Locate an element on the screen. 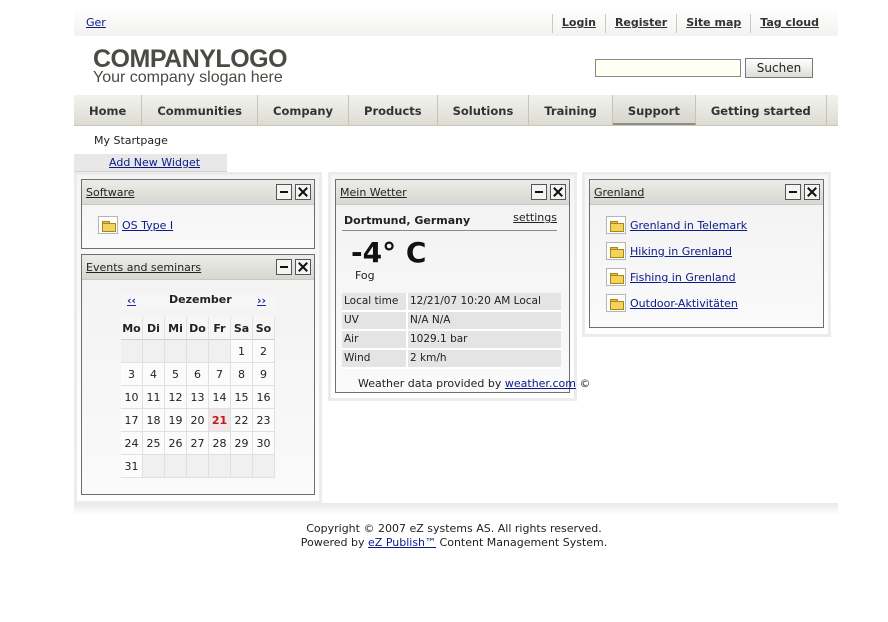 The height and width of the screenshot is (622, 888). nav-item-getting-started: Getting started is located at coordinates (761, 110).